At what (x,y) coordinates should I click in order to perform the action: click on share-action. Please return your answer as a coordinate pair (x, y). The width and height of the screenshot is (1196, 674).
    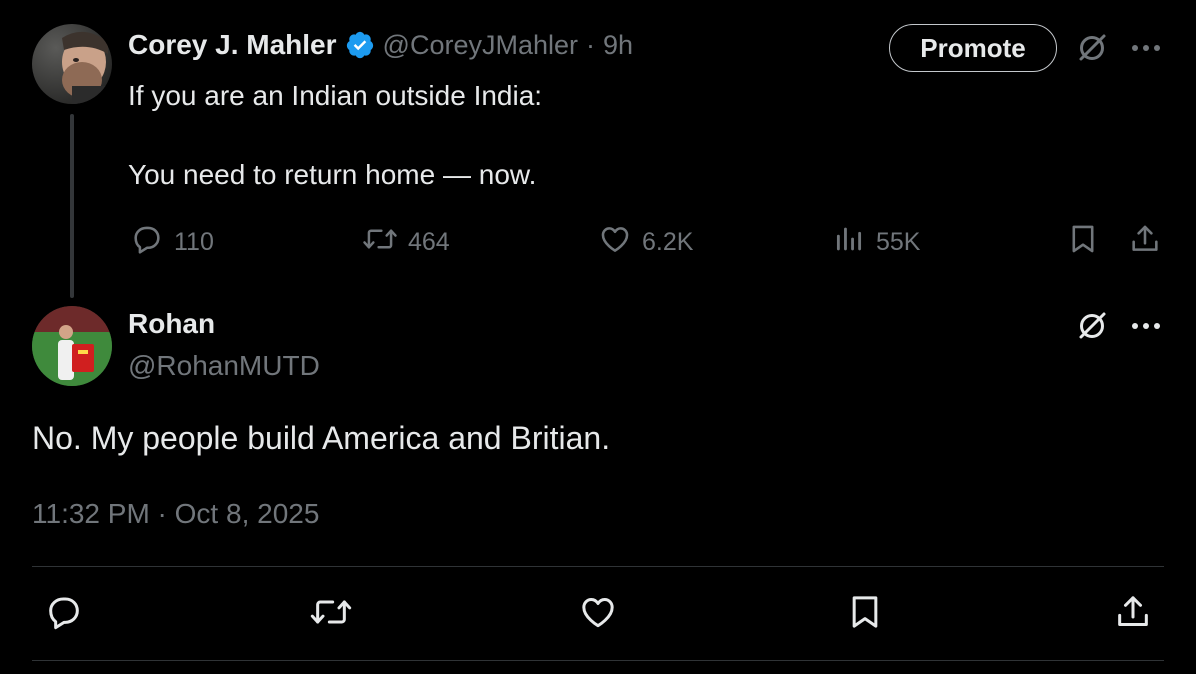
    Looking at the image, I should click on (1145, 242).